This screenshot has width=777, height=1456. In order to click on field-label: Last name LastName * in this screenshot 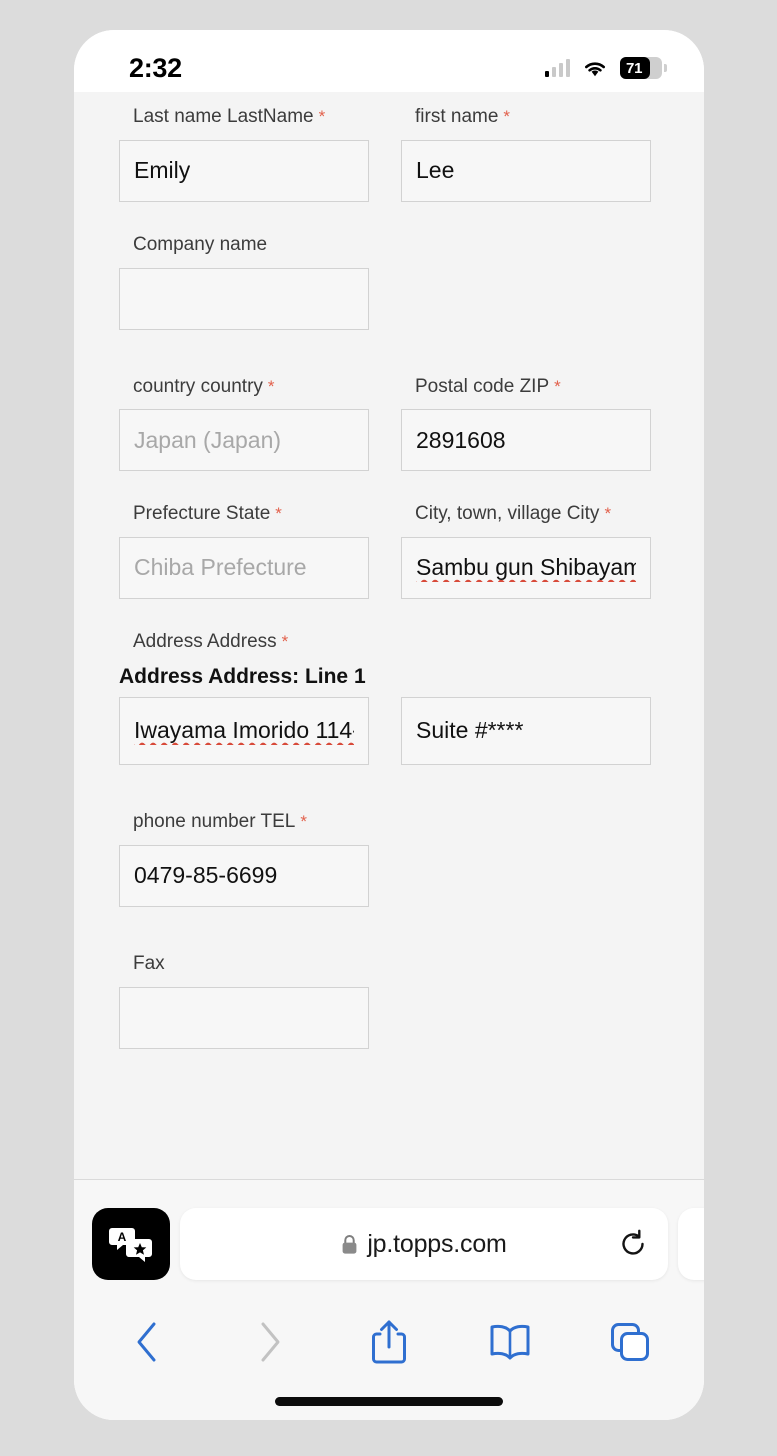, I will do `click(229, 116)`.